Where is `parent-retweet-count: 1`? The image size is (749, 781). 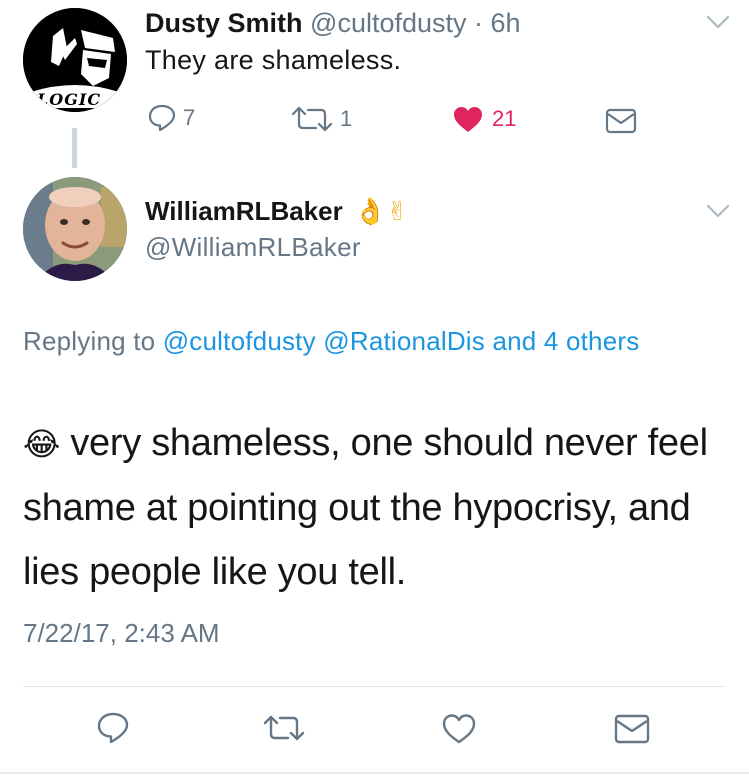
parent-retweet-count: 1 is located at coordinates (346, 118).